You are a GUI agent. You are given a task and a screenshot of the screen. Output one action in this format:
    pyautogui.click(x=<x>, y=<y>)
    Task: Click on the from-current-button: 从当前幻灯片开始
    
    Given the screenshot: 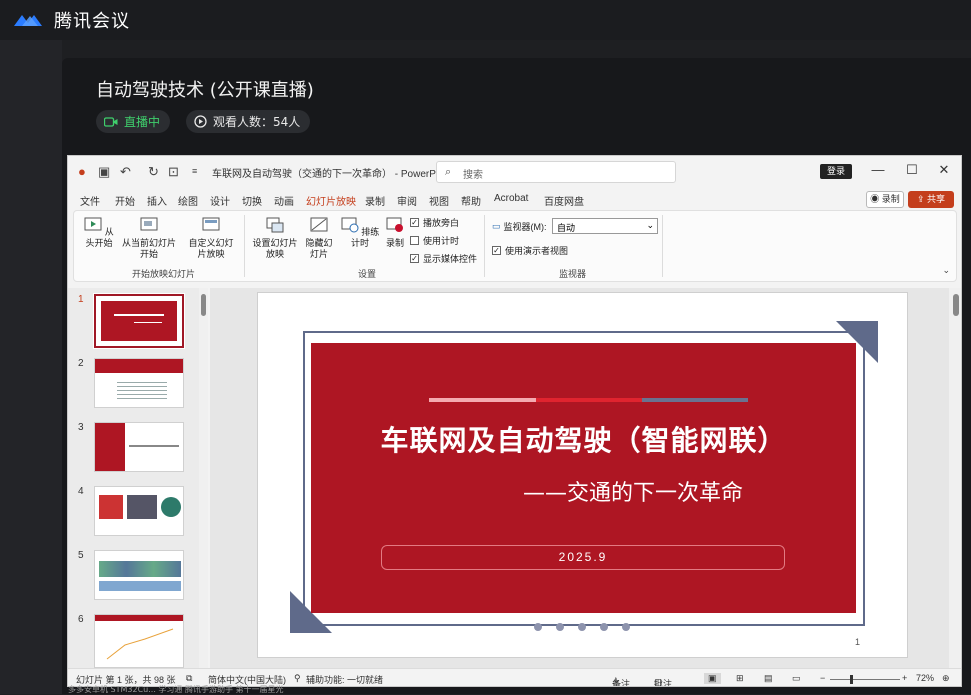 What is the action you would take?
    pyautogui.click(x=149, y=238)
    